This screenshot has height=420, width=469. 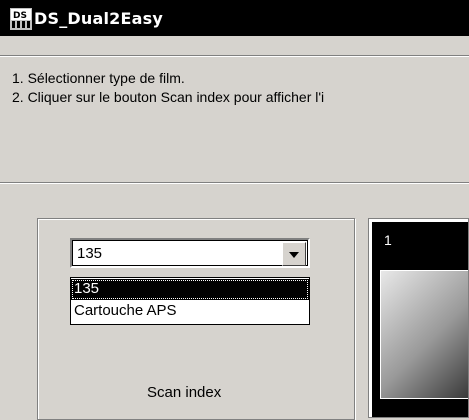 I want to click on dropdown-option-cartouche-aps: Cartouche APS, so click(x=190, y=311).